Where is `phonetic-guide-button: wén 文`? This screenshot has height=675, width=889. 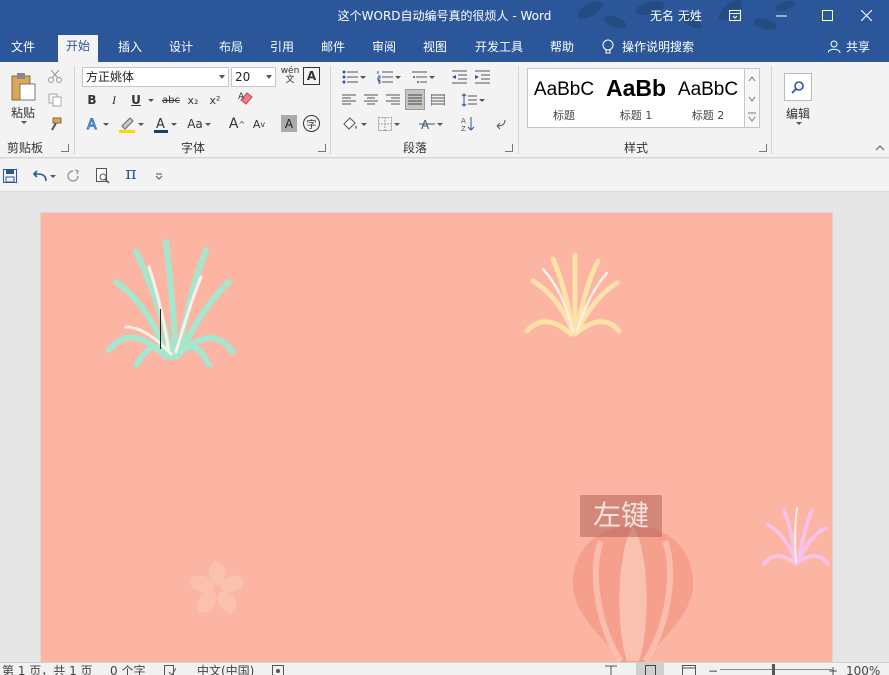
phonetic-guide-button: wén 文 is located at coordinates (290, 76).